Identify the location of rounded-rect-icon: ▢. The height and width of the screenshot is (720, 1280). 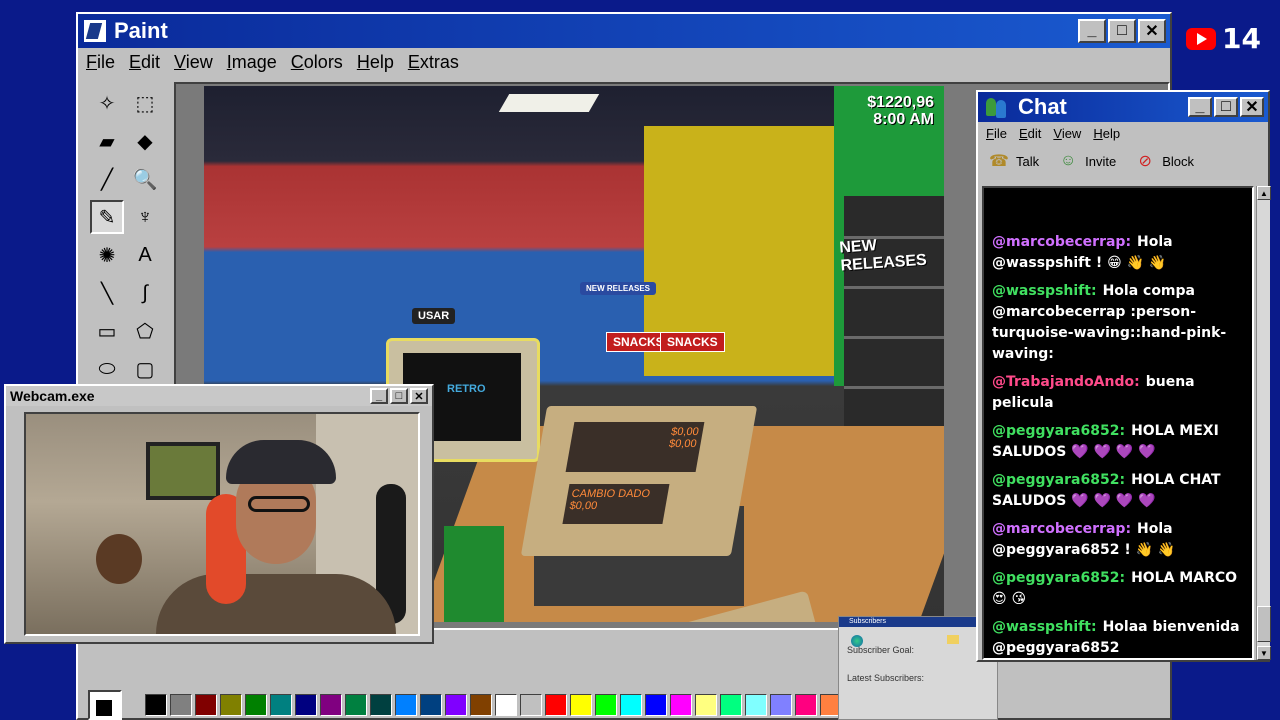
(145, 369).